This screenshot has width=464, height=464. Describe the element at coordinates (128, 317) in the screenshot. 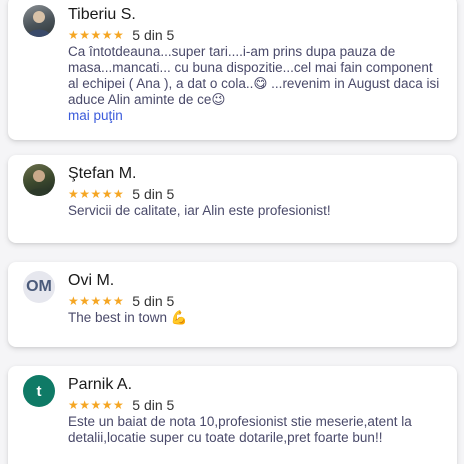

I see `review-text: The best in town 💪` at that location.